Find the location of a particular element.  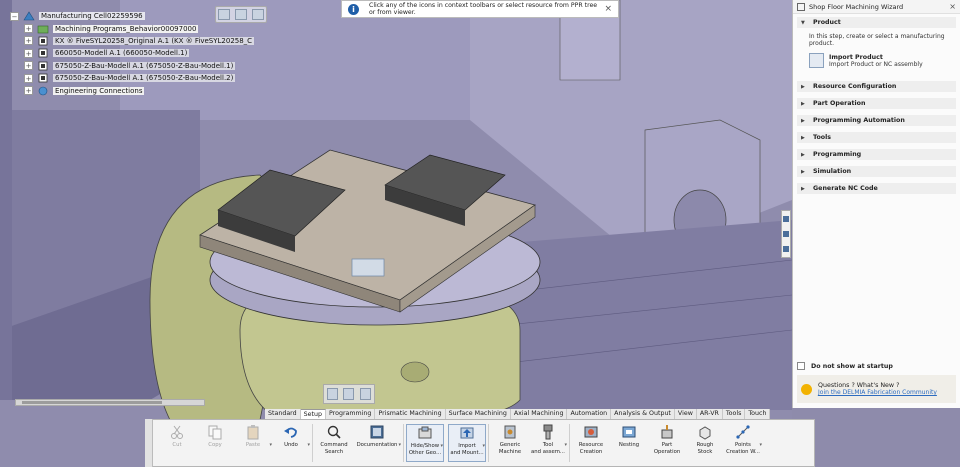

action-bar-handle is located at coordinates (149, 443).